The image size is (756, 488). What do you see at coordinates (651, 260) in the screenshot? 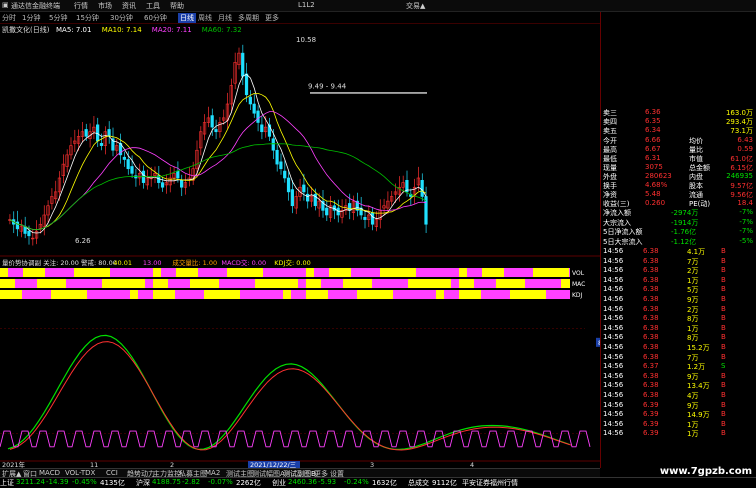
I see `tick-price: 6.38` at bounding box center [651, 260].